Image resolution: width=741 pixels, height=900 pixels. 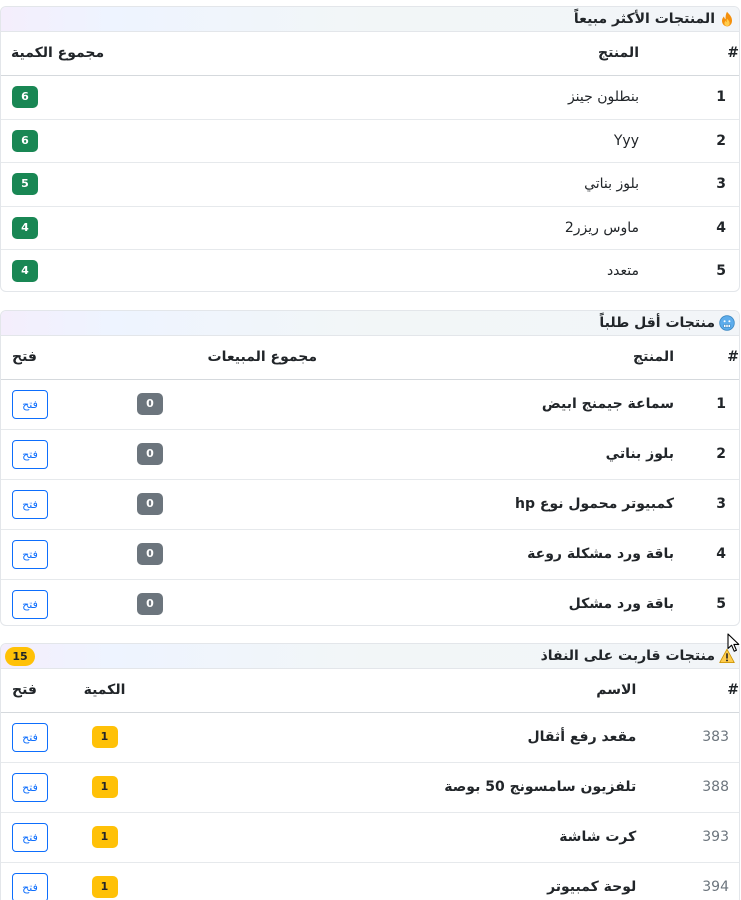 What do you see at coordinates (370, 656) in the screenshot?
I see `low-stock-header: منتجات قاربت على النفاذ 15` at bounding box center [370, 656].